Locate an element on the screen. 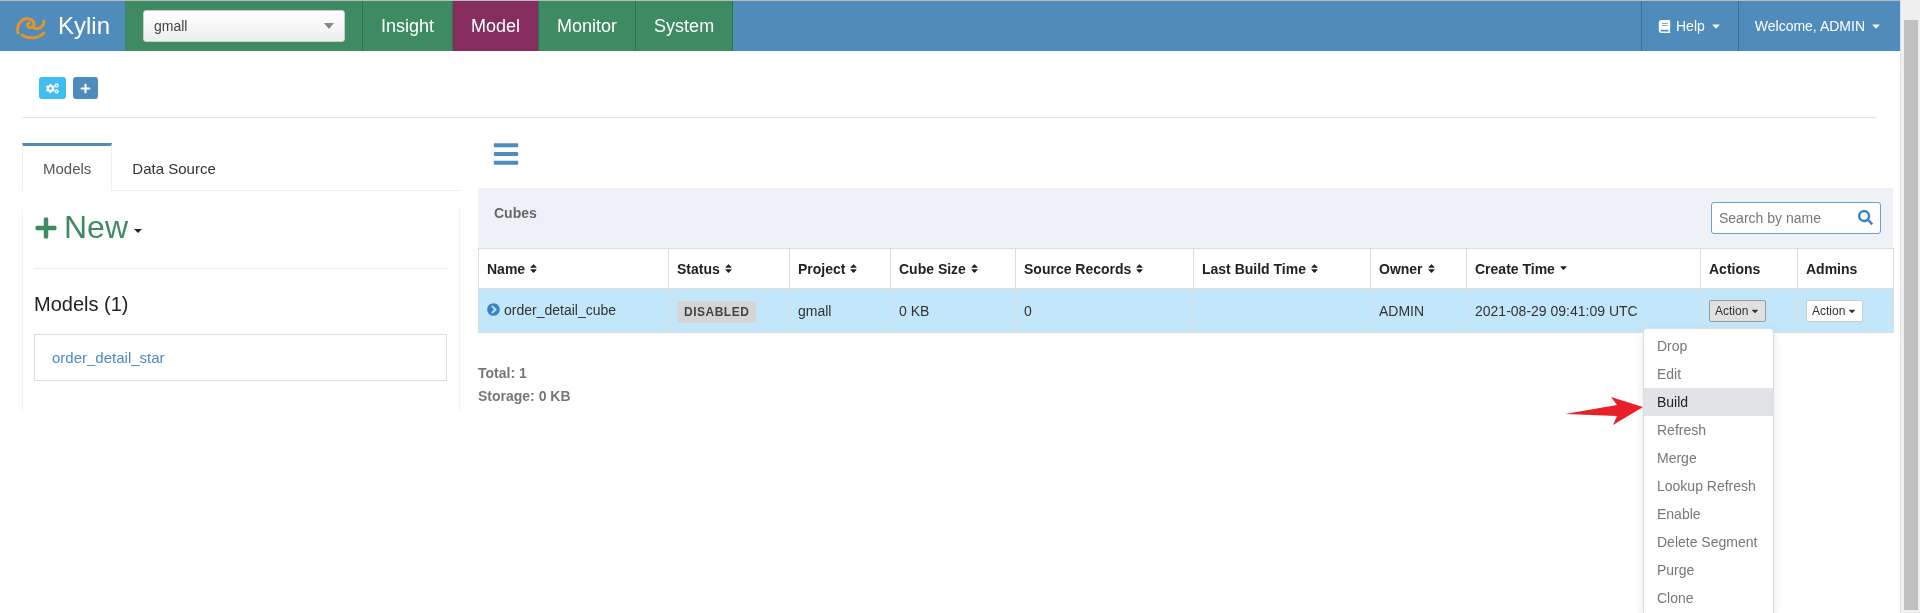 This screenshot has width=1920, height=613. search-field: Search by name is located at coordinates (1796, 218).